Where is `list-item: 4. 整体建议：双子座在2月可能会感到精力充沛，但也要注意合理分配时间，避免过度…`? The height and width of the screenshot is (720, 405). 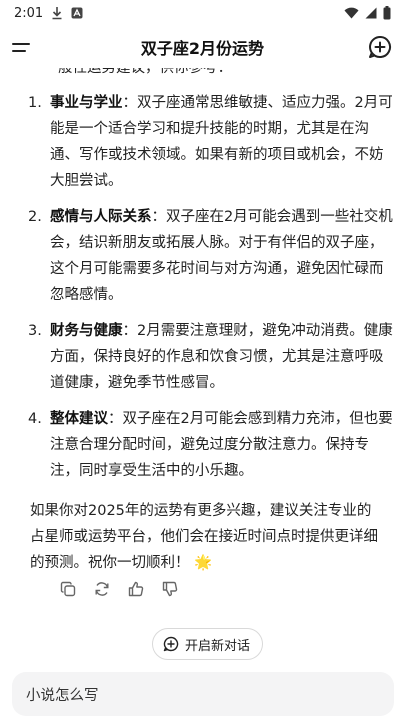
list-item: 4. 整体建议：双子座在2月可能会感到精力充沛，但也要注意合理分配时间，避免过度… is located at coordinates (211, 445).